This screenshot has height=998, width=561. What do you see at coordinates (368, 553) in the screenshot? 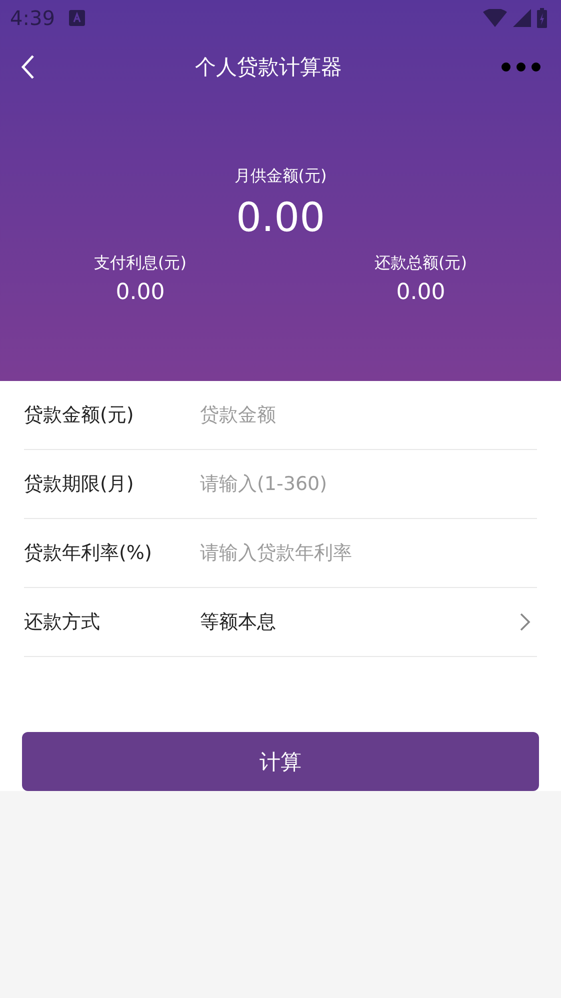
I see `input-field: 请输入贷款年利率` at bounding box center [368, 553].